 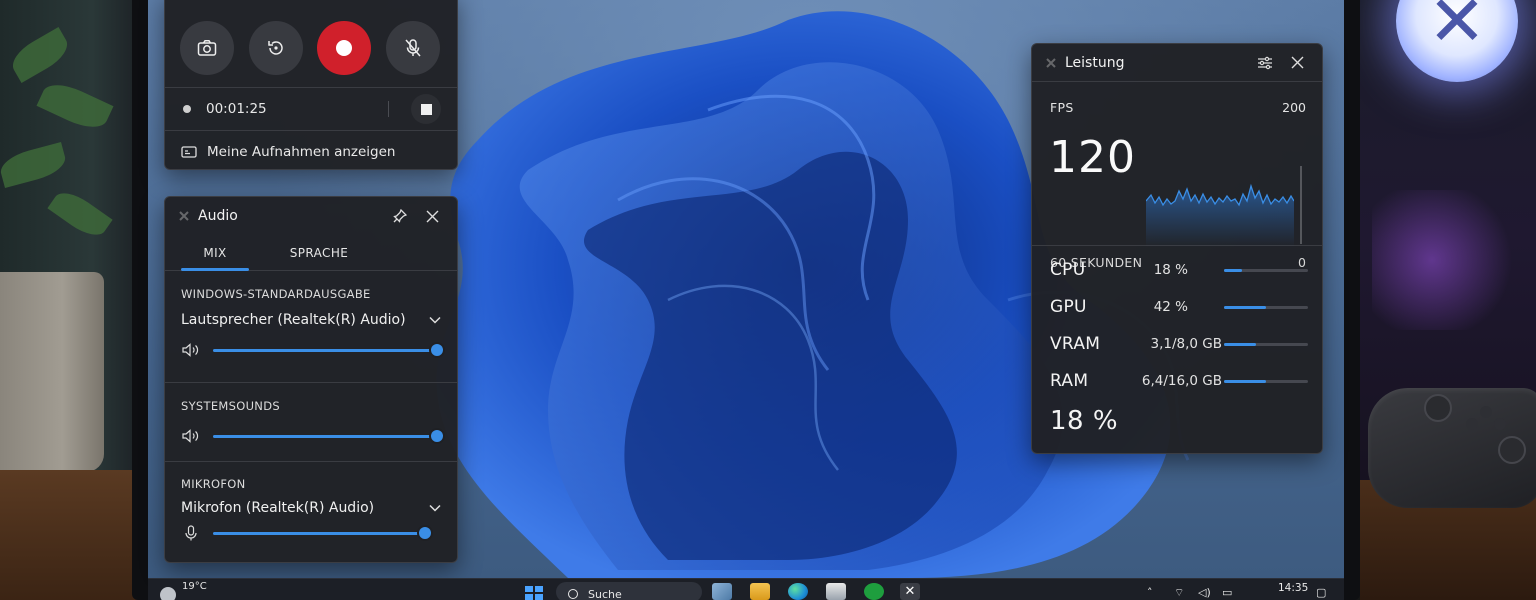 What do you see at coordinates (1150, 592) in the screenshot?
I see `tray-chevron-icon: ˄` at bounding box center [1150, 592].